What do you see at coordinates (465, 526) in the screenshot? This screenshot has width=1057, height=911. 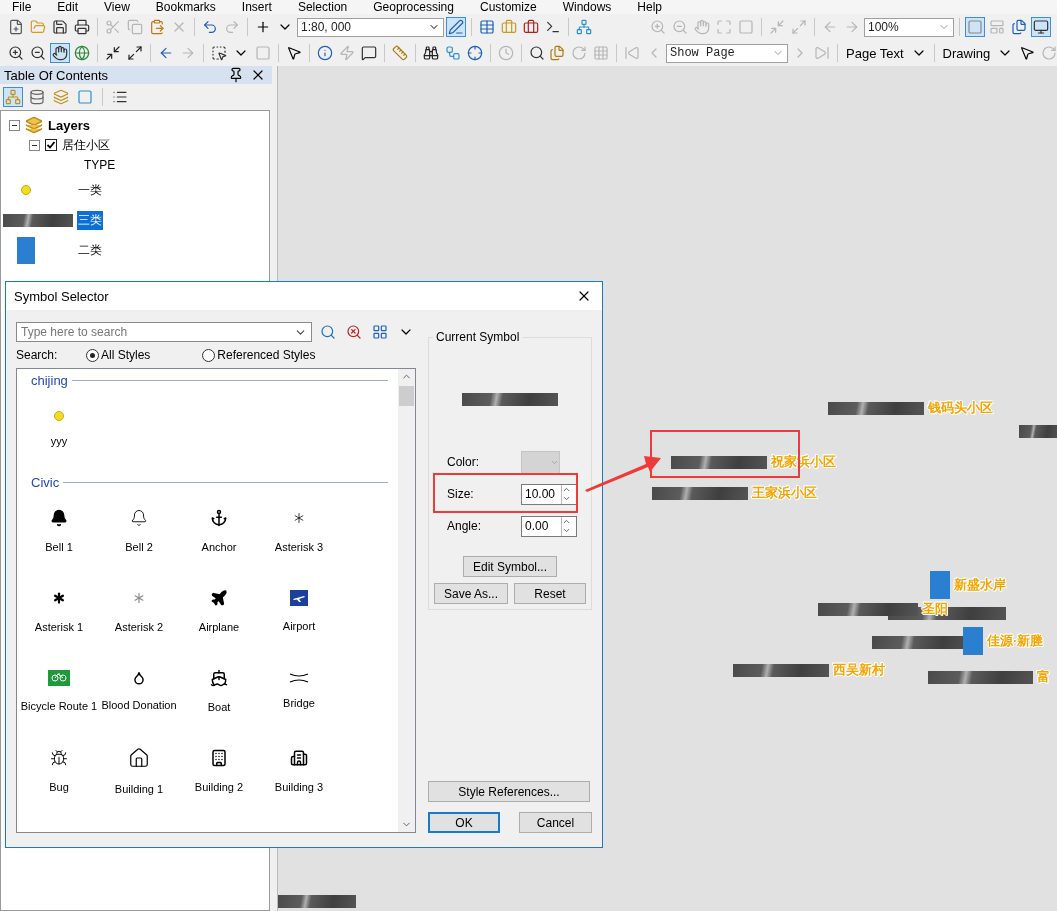 I see `angle-label: Angle:` at bounding box center [465, 526].